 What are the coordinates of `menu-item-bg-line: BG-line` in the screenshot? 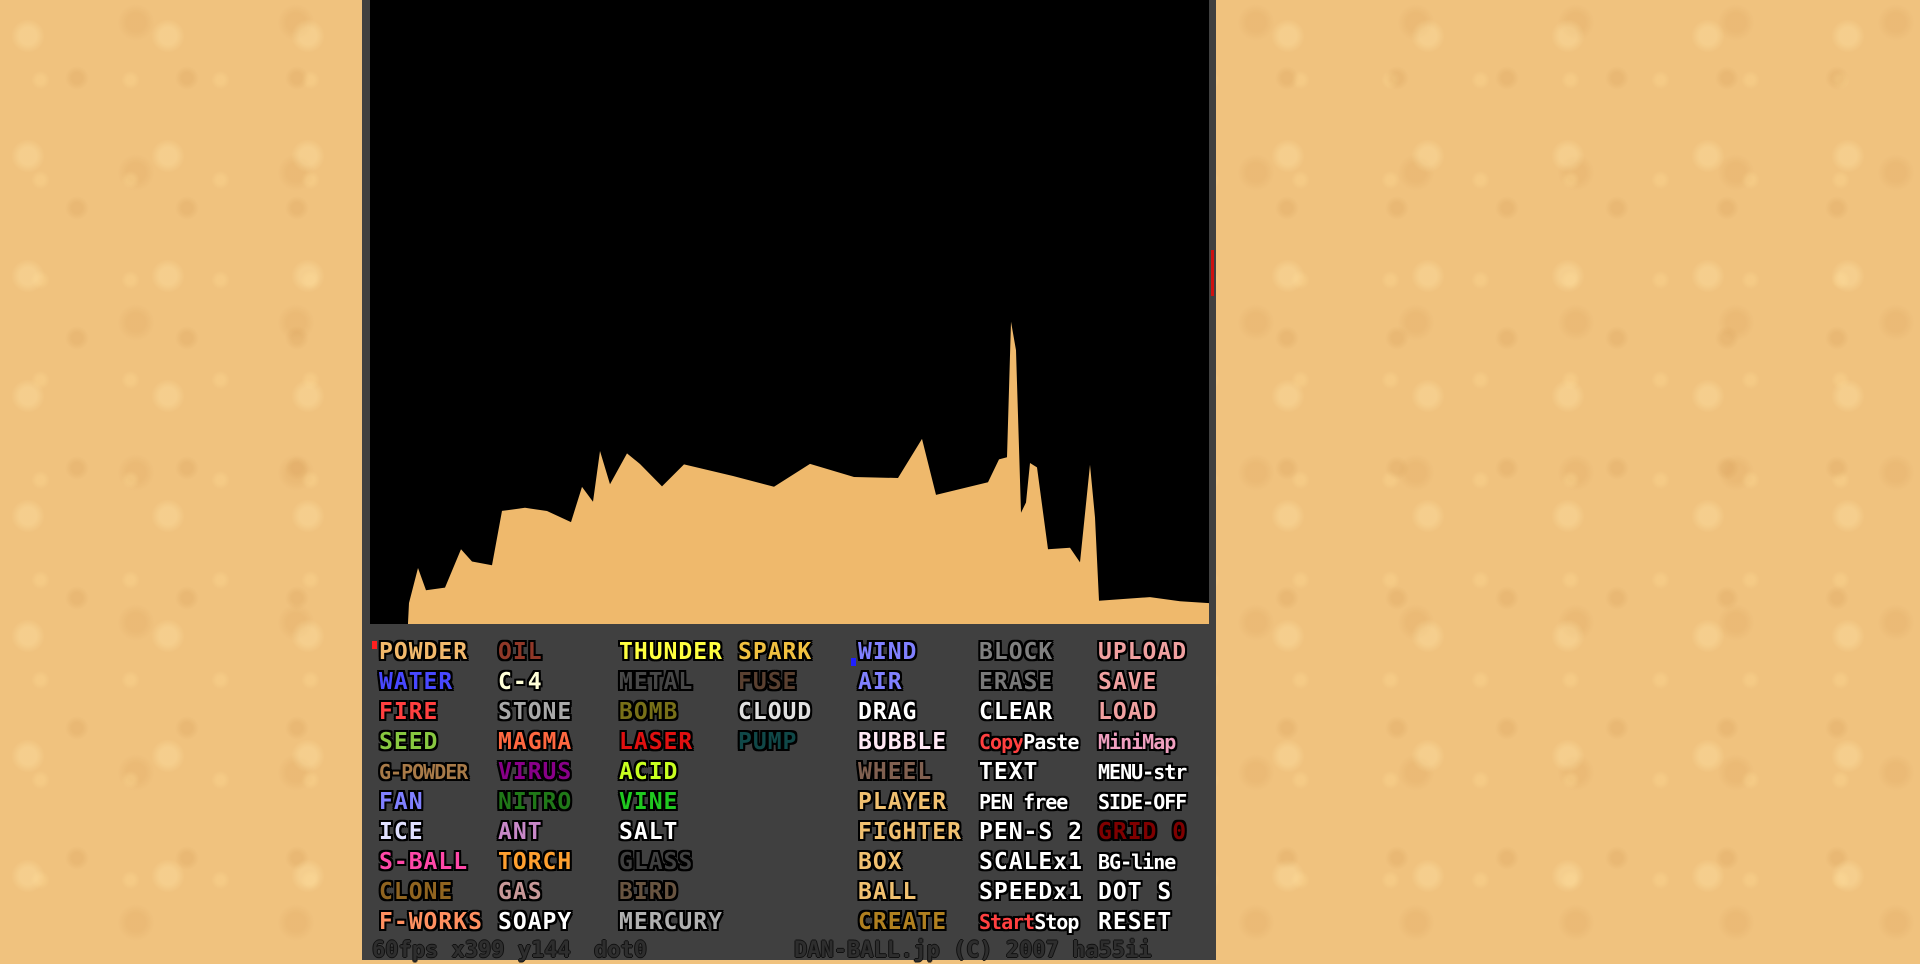 It's located at (1137, 862).